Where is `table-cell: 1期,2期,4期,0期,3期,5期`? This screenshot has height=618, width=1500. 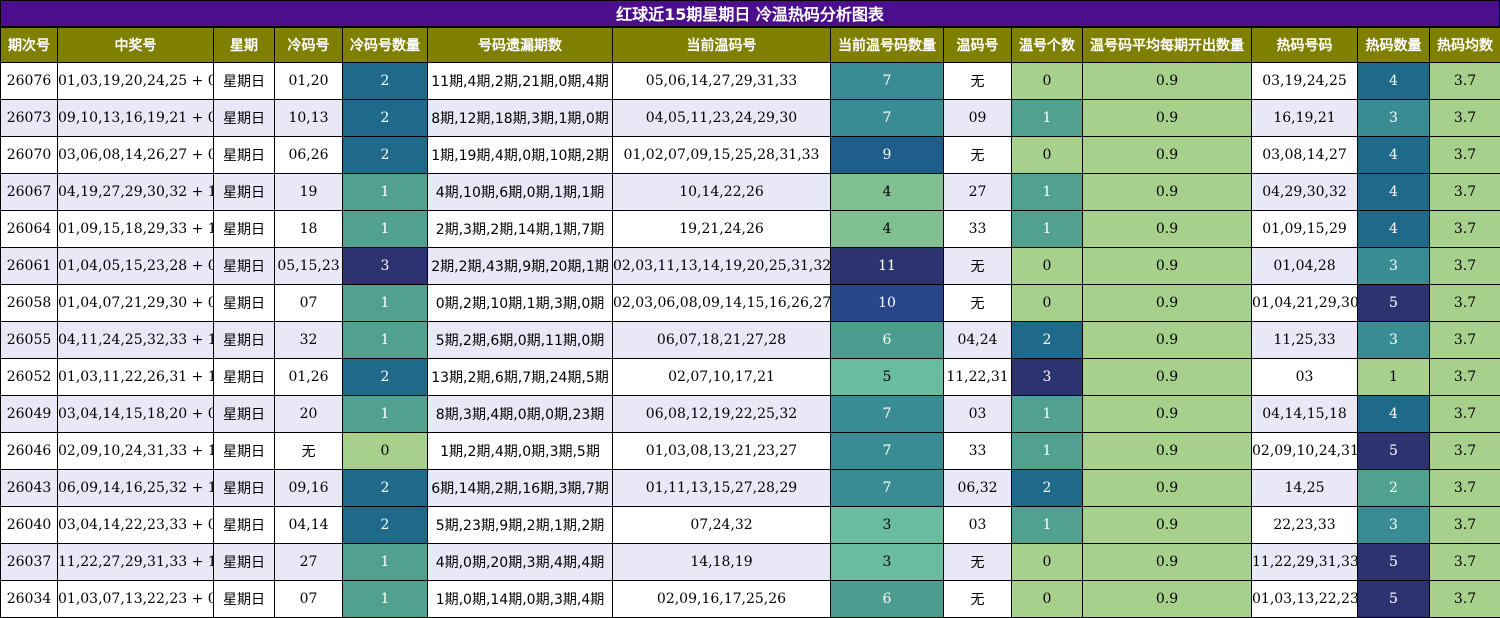
table-cell: 1期,2期,4期,0期,3期,5期 is located at coordinates (520, 451).